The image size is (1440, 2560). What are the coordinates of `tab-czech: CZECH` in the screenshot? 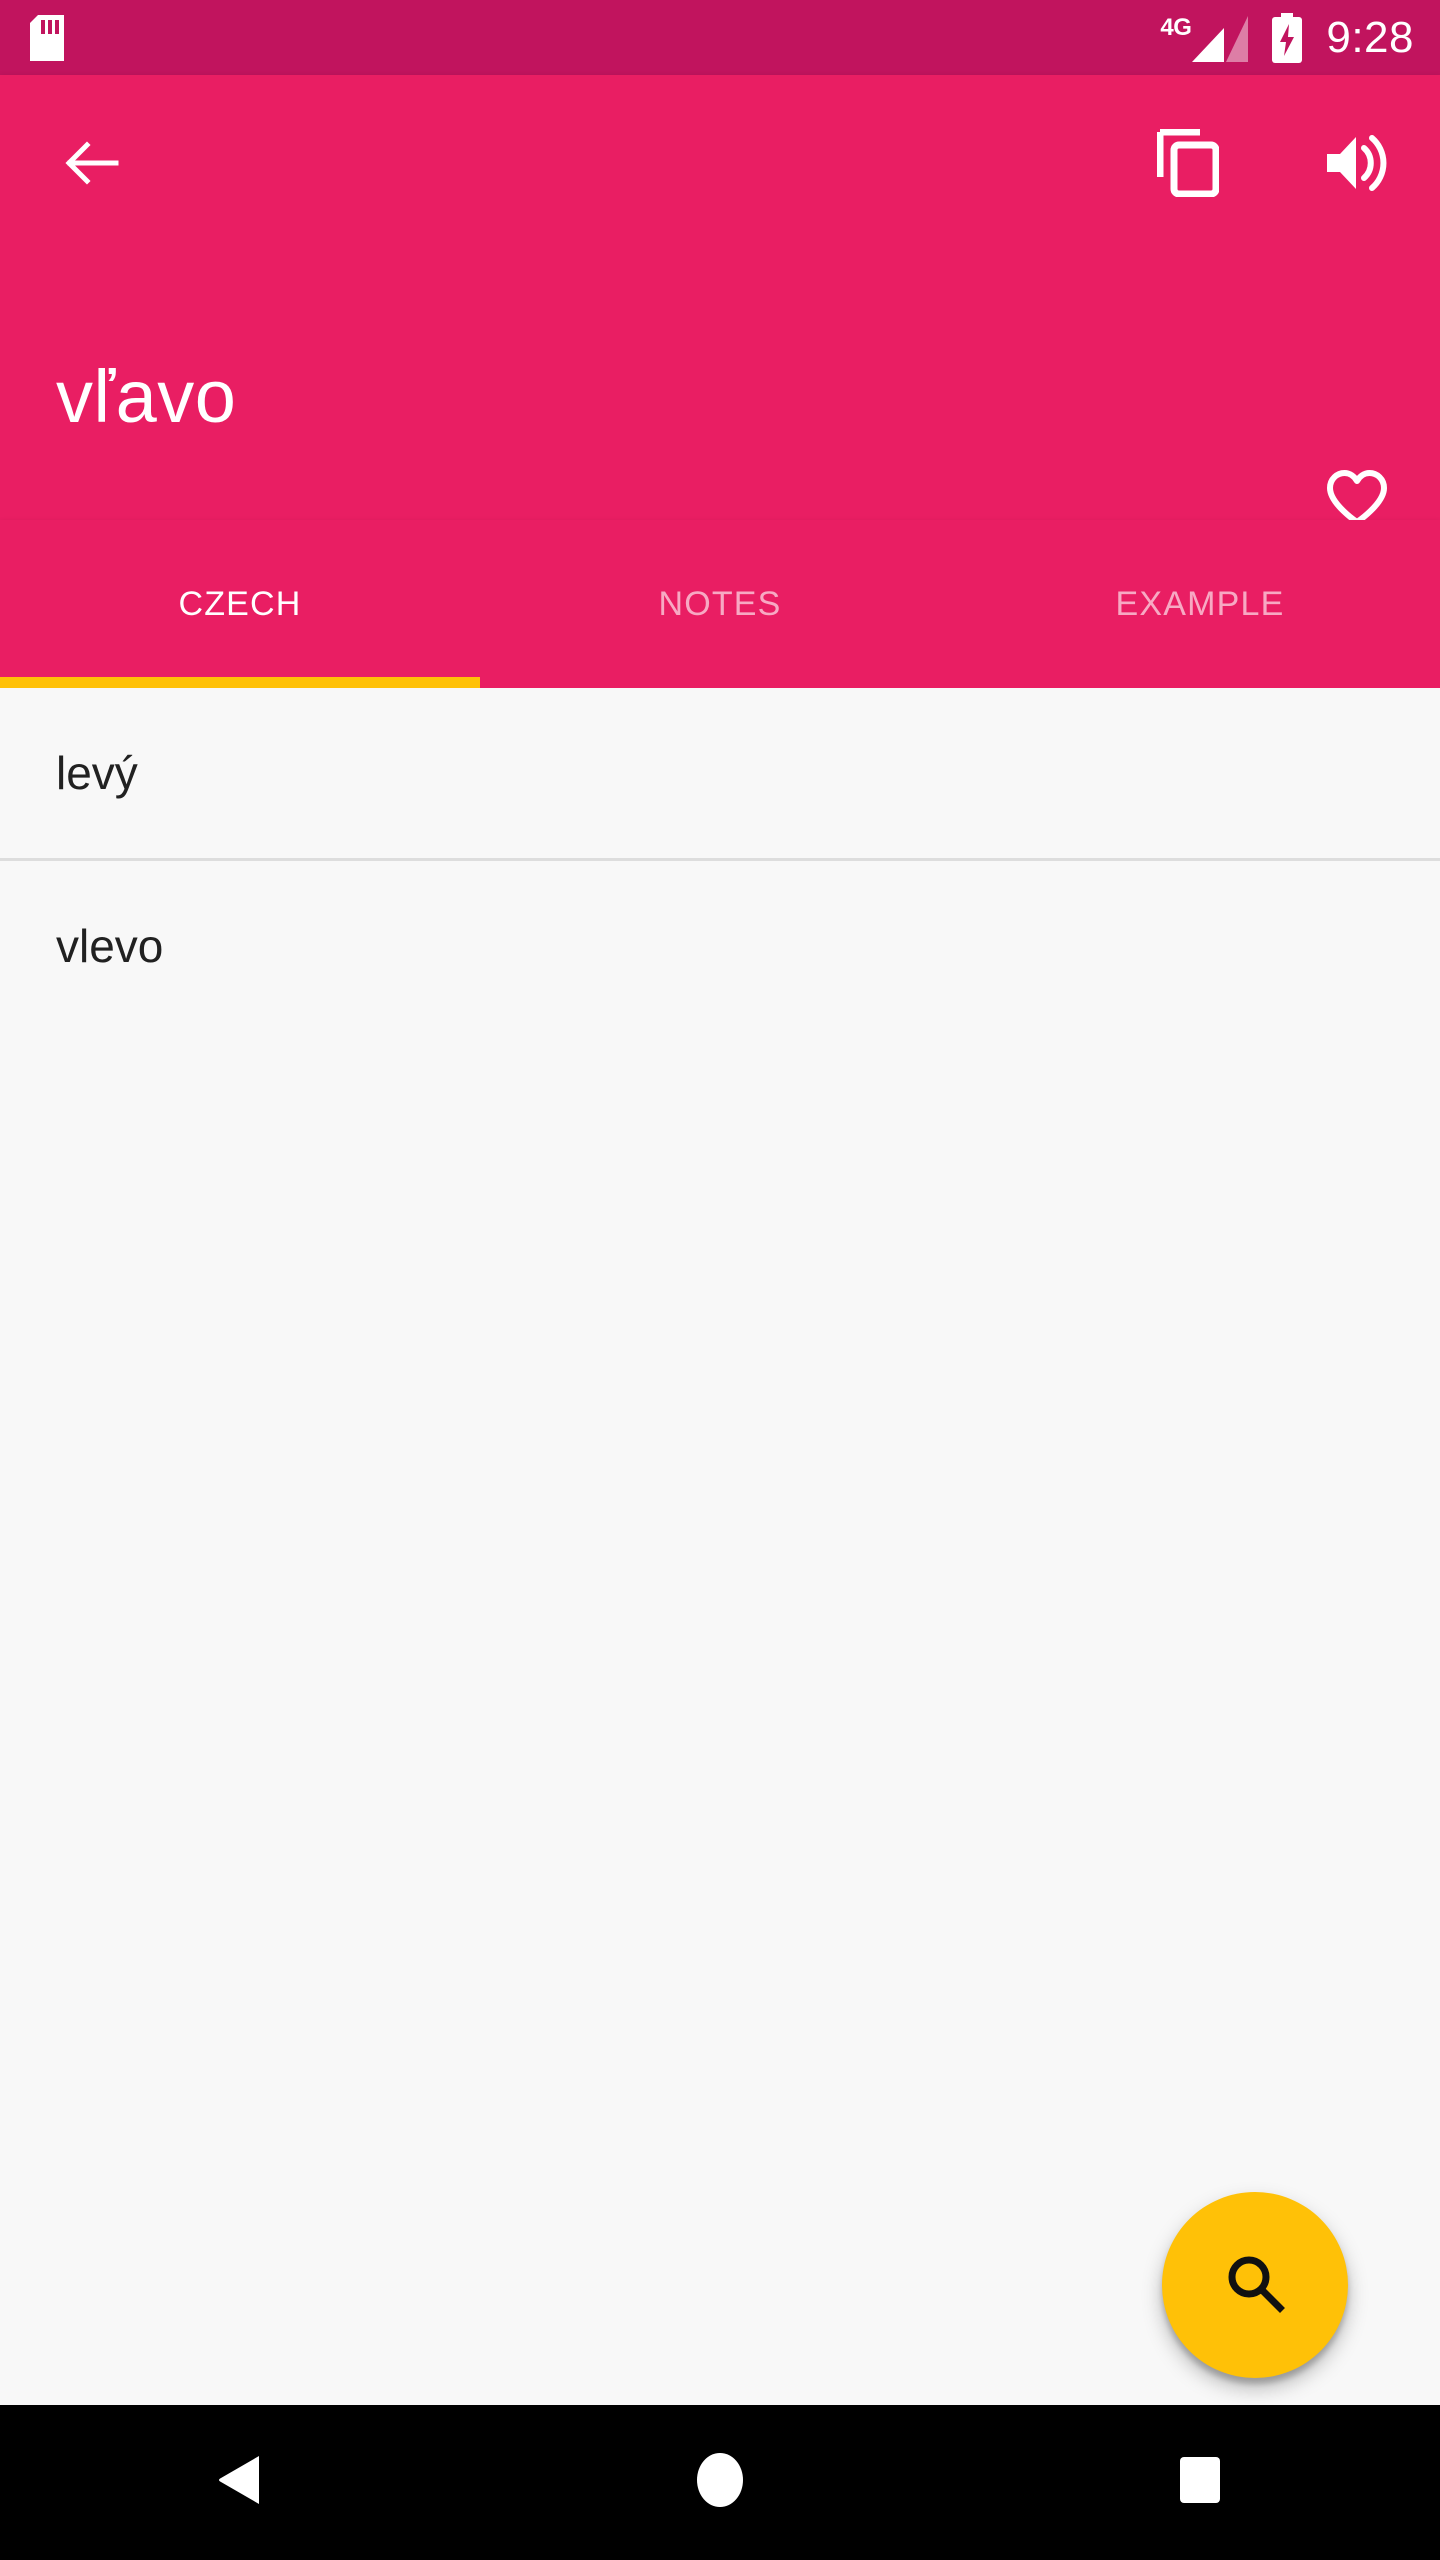 It's located at (240, 604).